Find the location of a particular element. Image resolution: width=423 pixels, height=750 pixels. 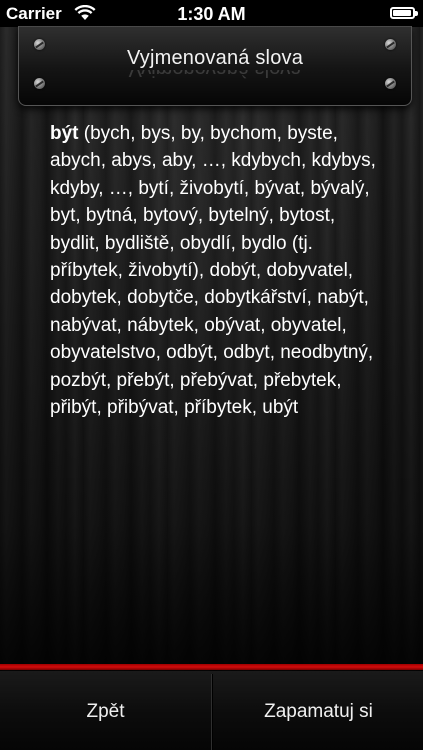

back-button: Zpět is located at coordinates (106, 712).